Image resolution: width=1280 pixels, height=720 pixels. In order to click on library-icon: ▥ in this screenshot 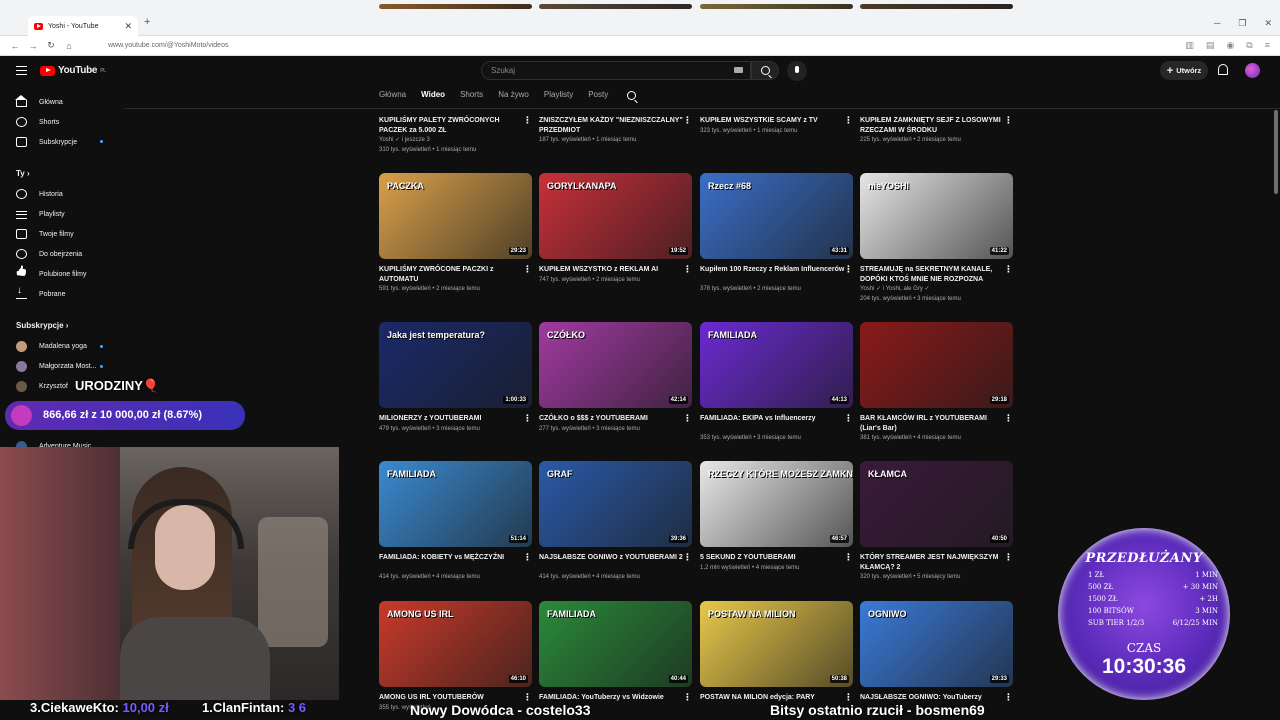, I will do `click(1189, 45)`.